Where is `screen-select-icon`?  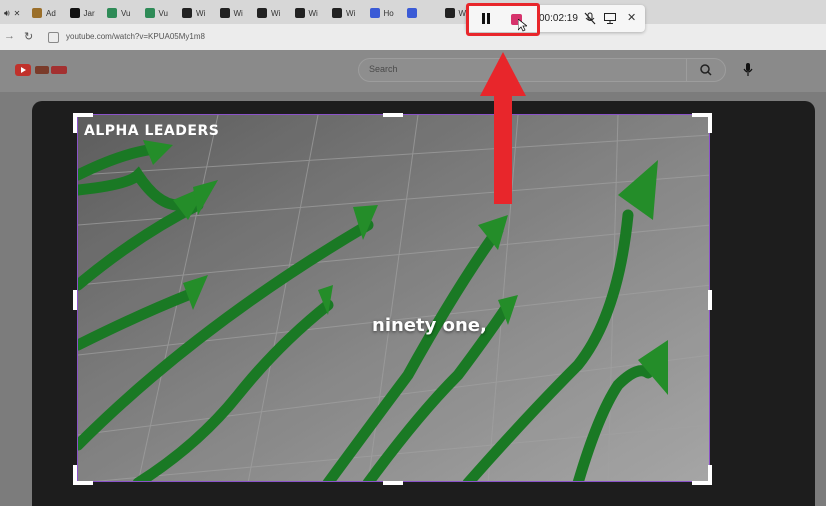
screen-select-icon is located at coordinates (610, 18).